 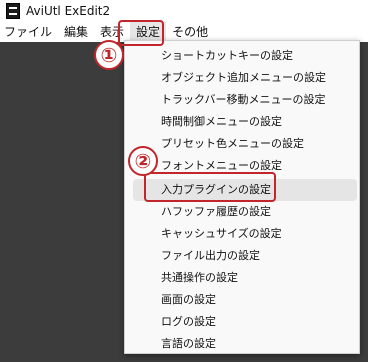 I want to click on menu-item-file-output-settings: ファイル出力の設定, so click(x=243, y=256).